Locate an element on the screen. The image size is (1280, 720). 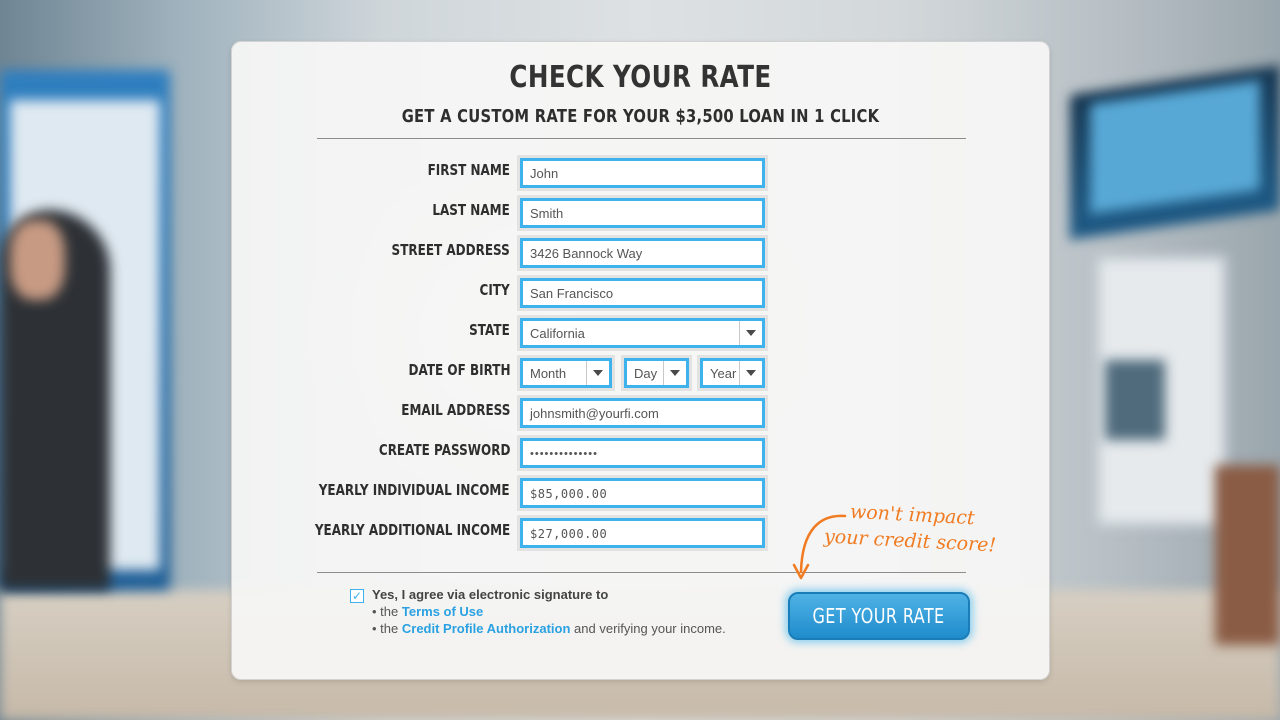
additional-income-label: YEARLY ADDITIONAL INCOME is located at coordinates (412, 530).